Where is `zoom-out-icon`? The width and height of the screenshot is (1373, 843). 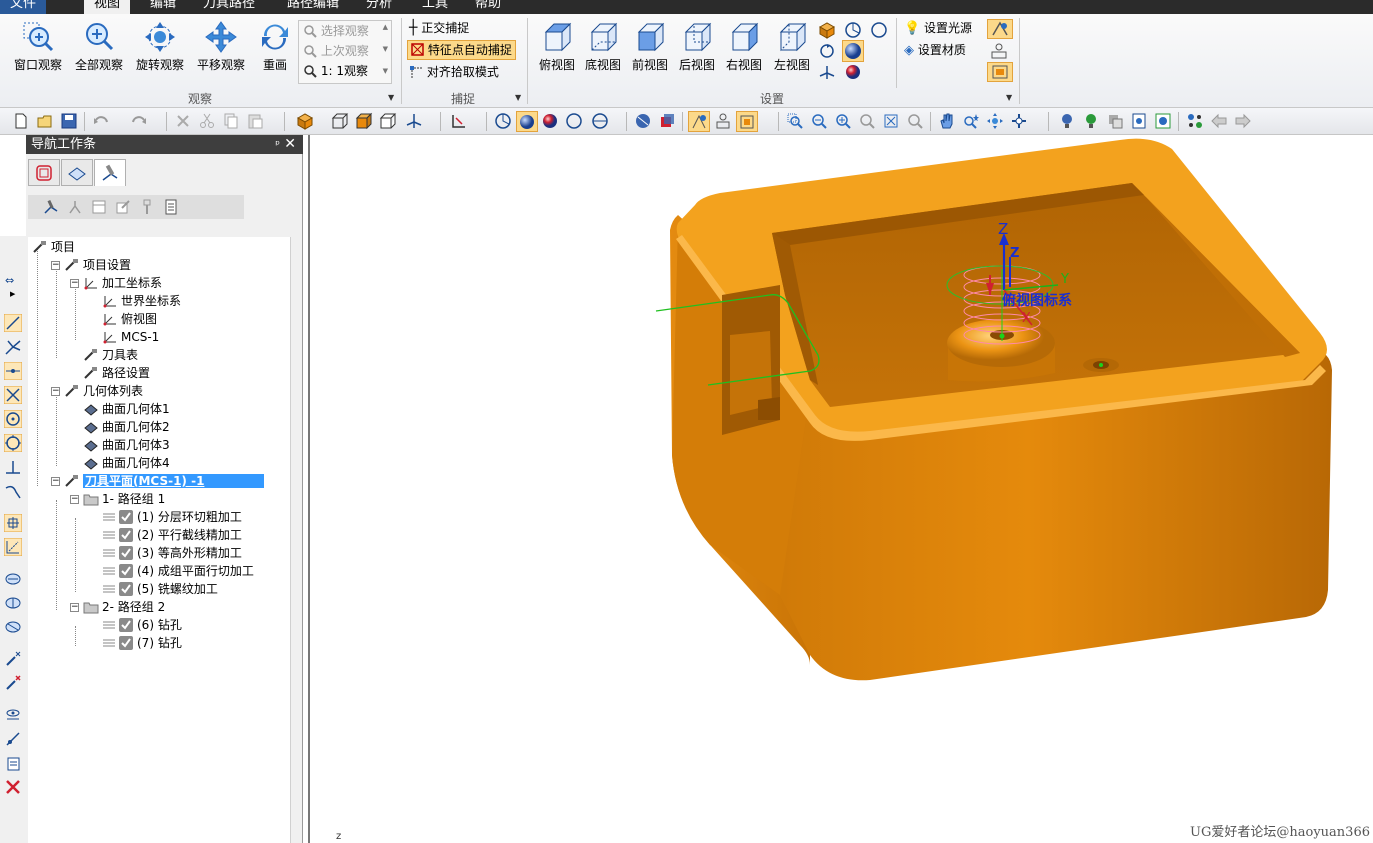 zoom-out-icon is located at coordinates (819, 121).